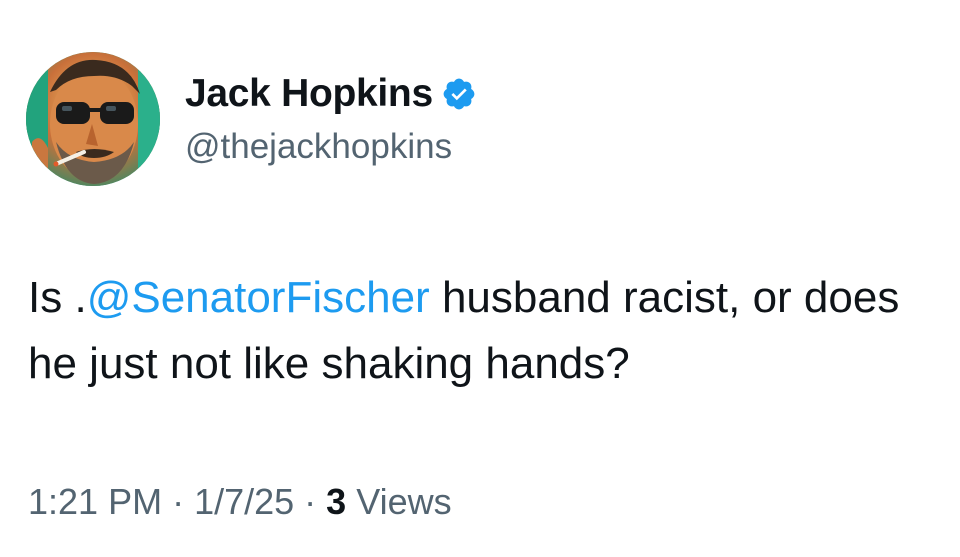 The width and height of the screenshot is (960, 557). I want to click on avatar, so click(93, 119).